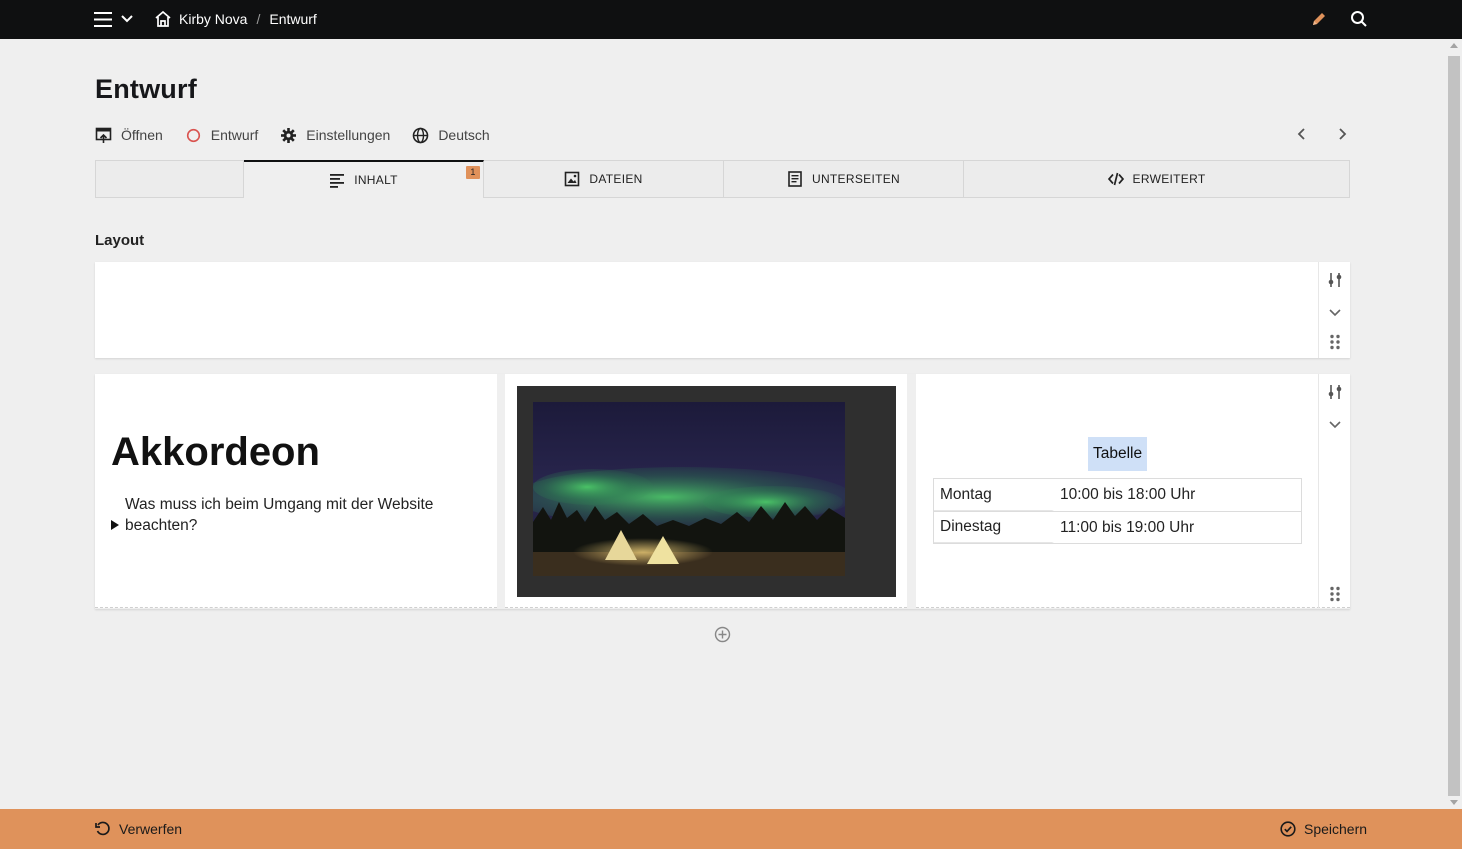 The height and width of the screenshot is (849, 1462). I want to click on tab-erweitert: ERWEITERT, so click(1156, 179).